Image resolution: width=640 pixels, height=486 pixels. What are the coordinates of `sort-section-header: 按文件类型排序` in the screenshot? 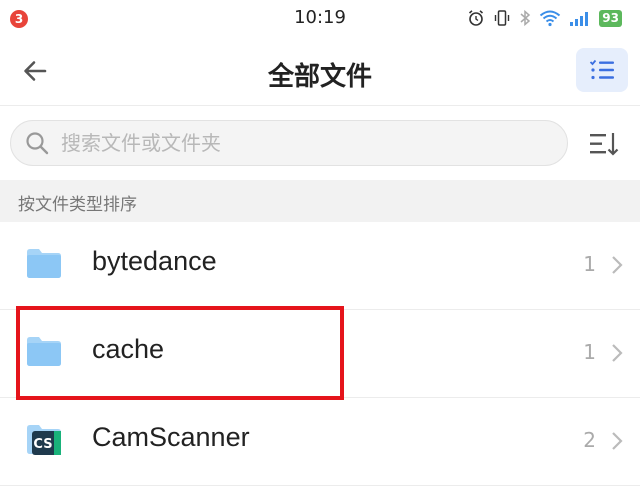 It's located at (320, 201).